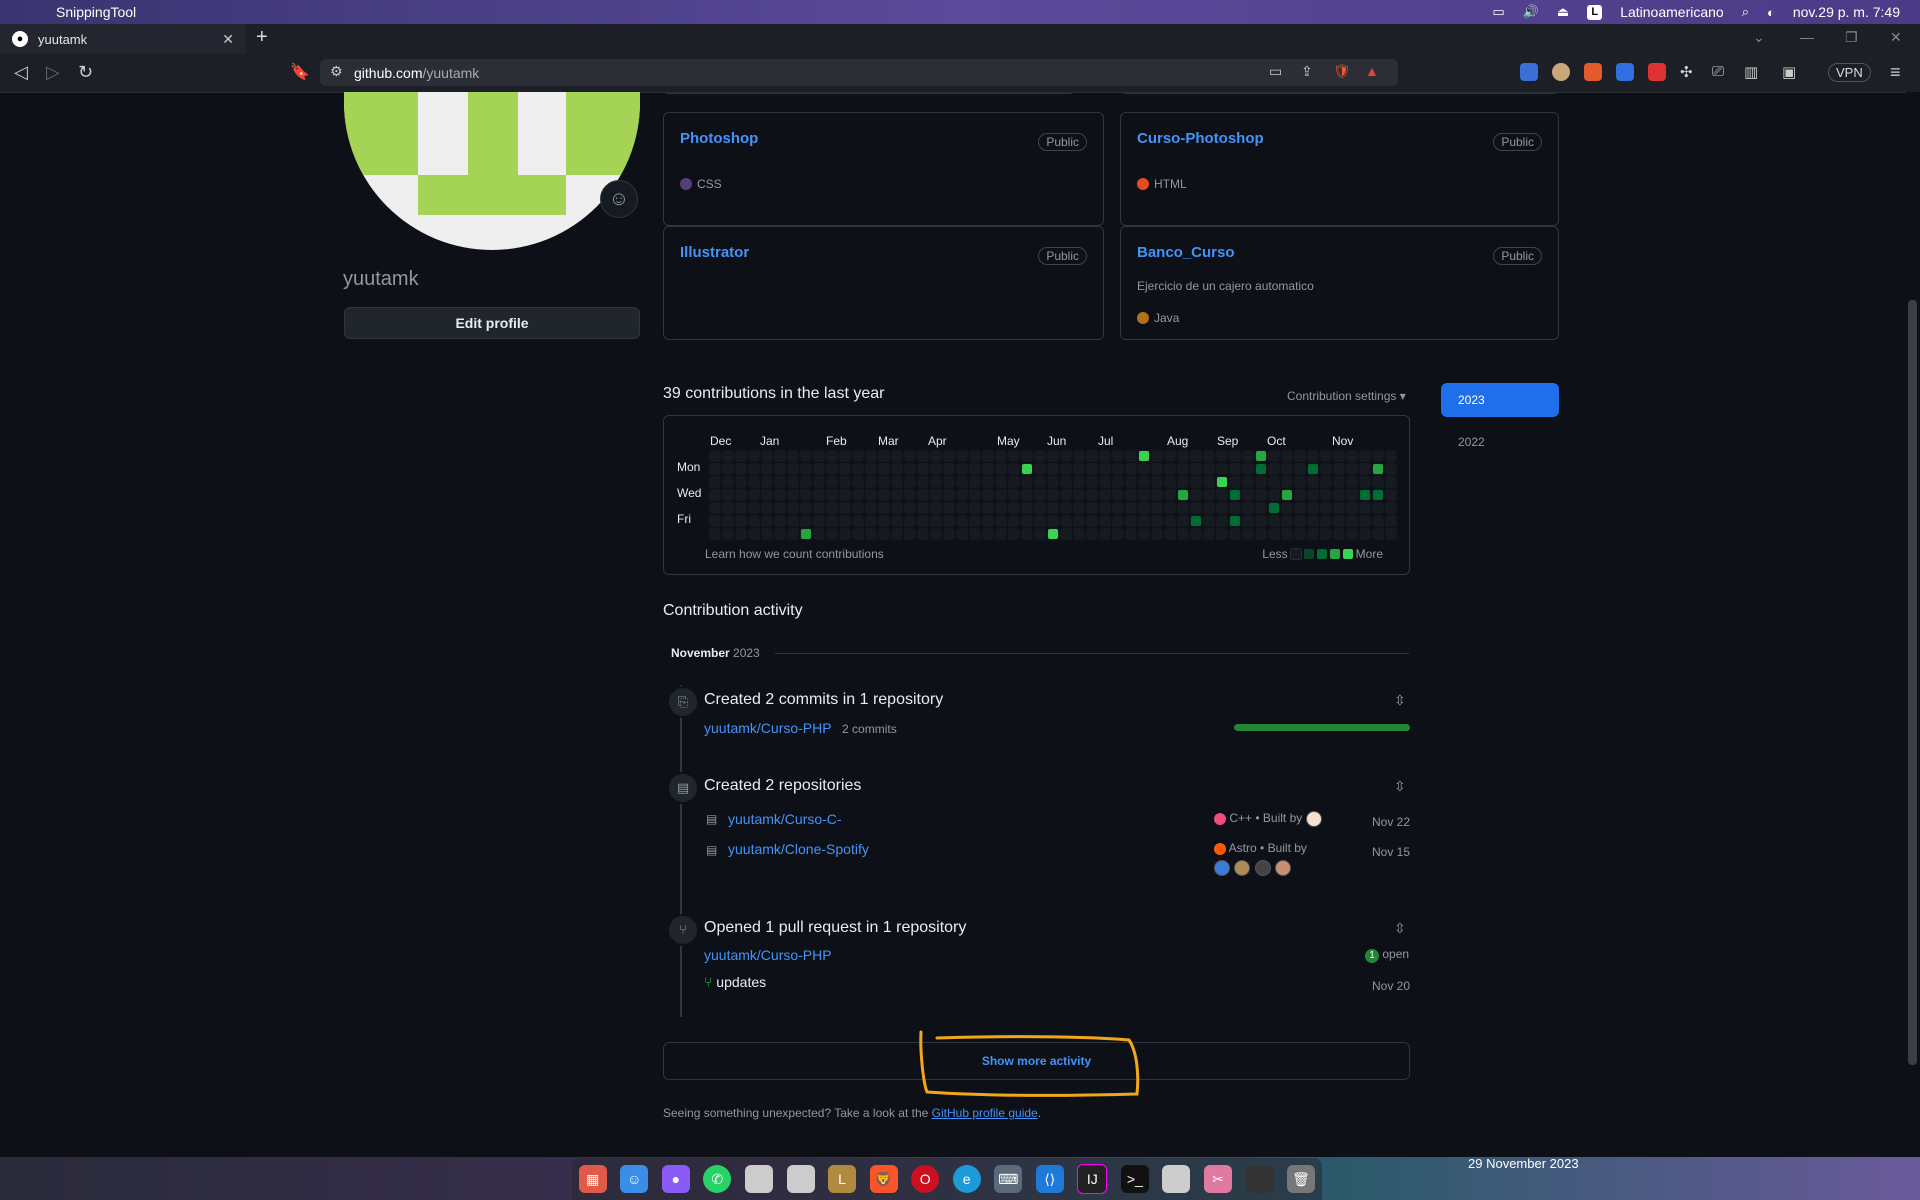 Image resolution: width=1920 pixels, height=1200 pixels. Describe the element at coordinates (768, 728) in the screenshot. I see `commit-repo-link: yuutamk/Curso-PHP` at that location.